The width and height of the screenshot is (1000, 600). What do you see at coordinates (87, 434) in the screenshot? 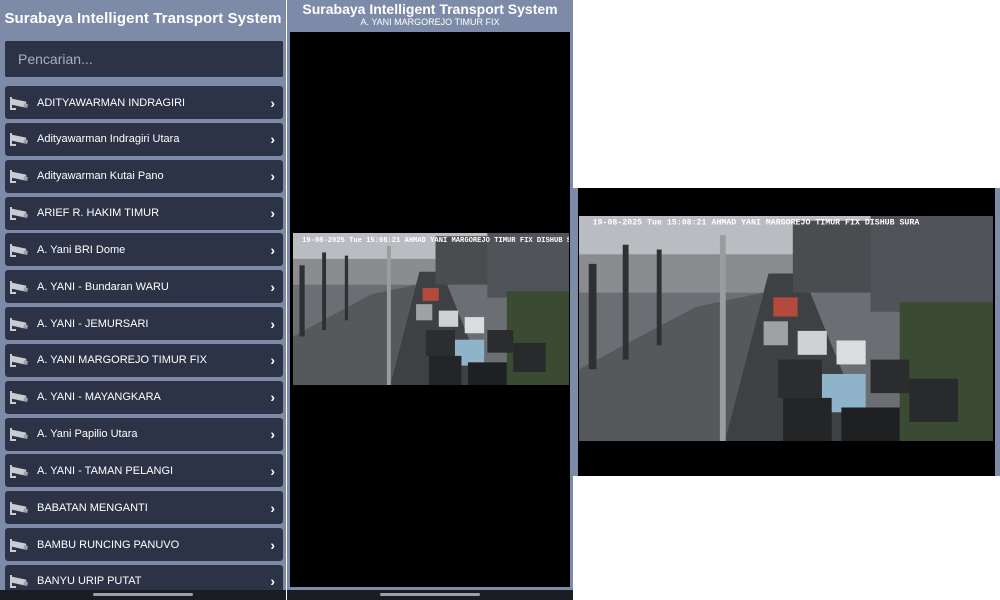
I see `camera-list-item-label: A. Yani Papilio Utara` at bounding box center [87, 434].